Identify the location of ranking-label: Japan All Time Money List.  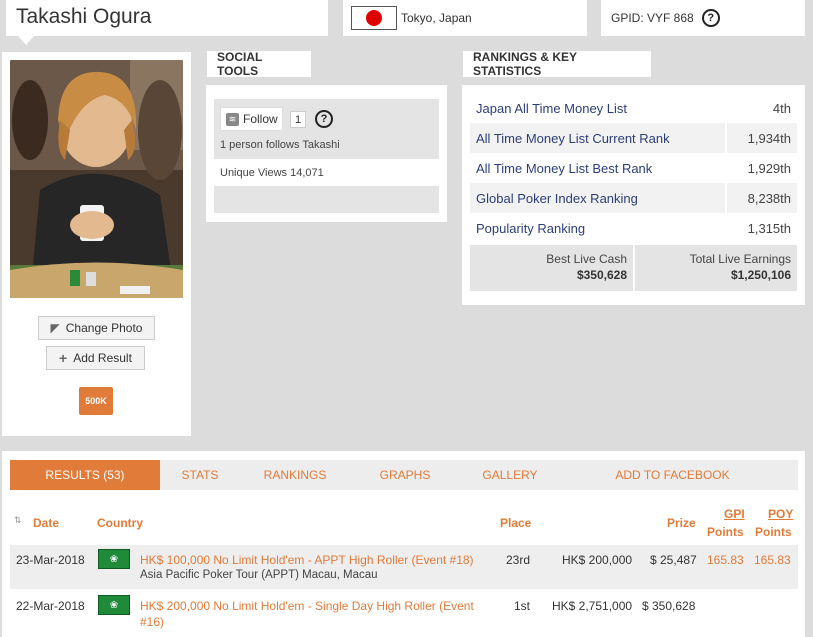
(597, 108).